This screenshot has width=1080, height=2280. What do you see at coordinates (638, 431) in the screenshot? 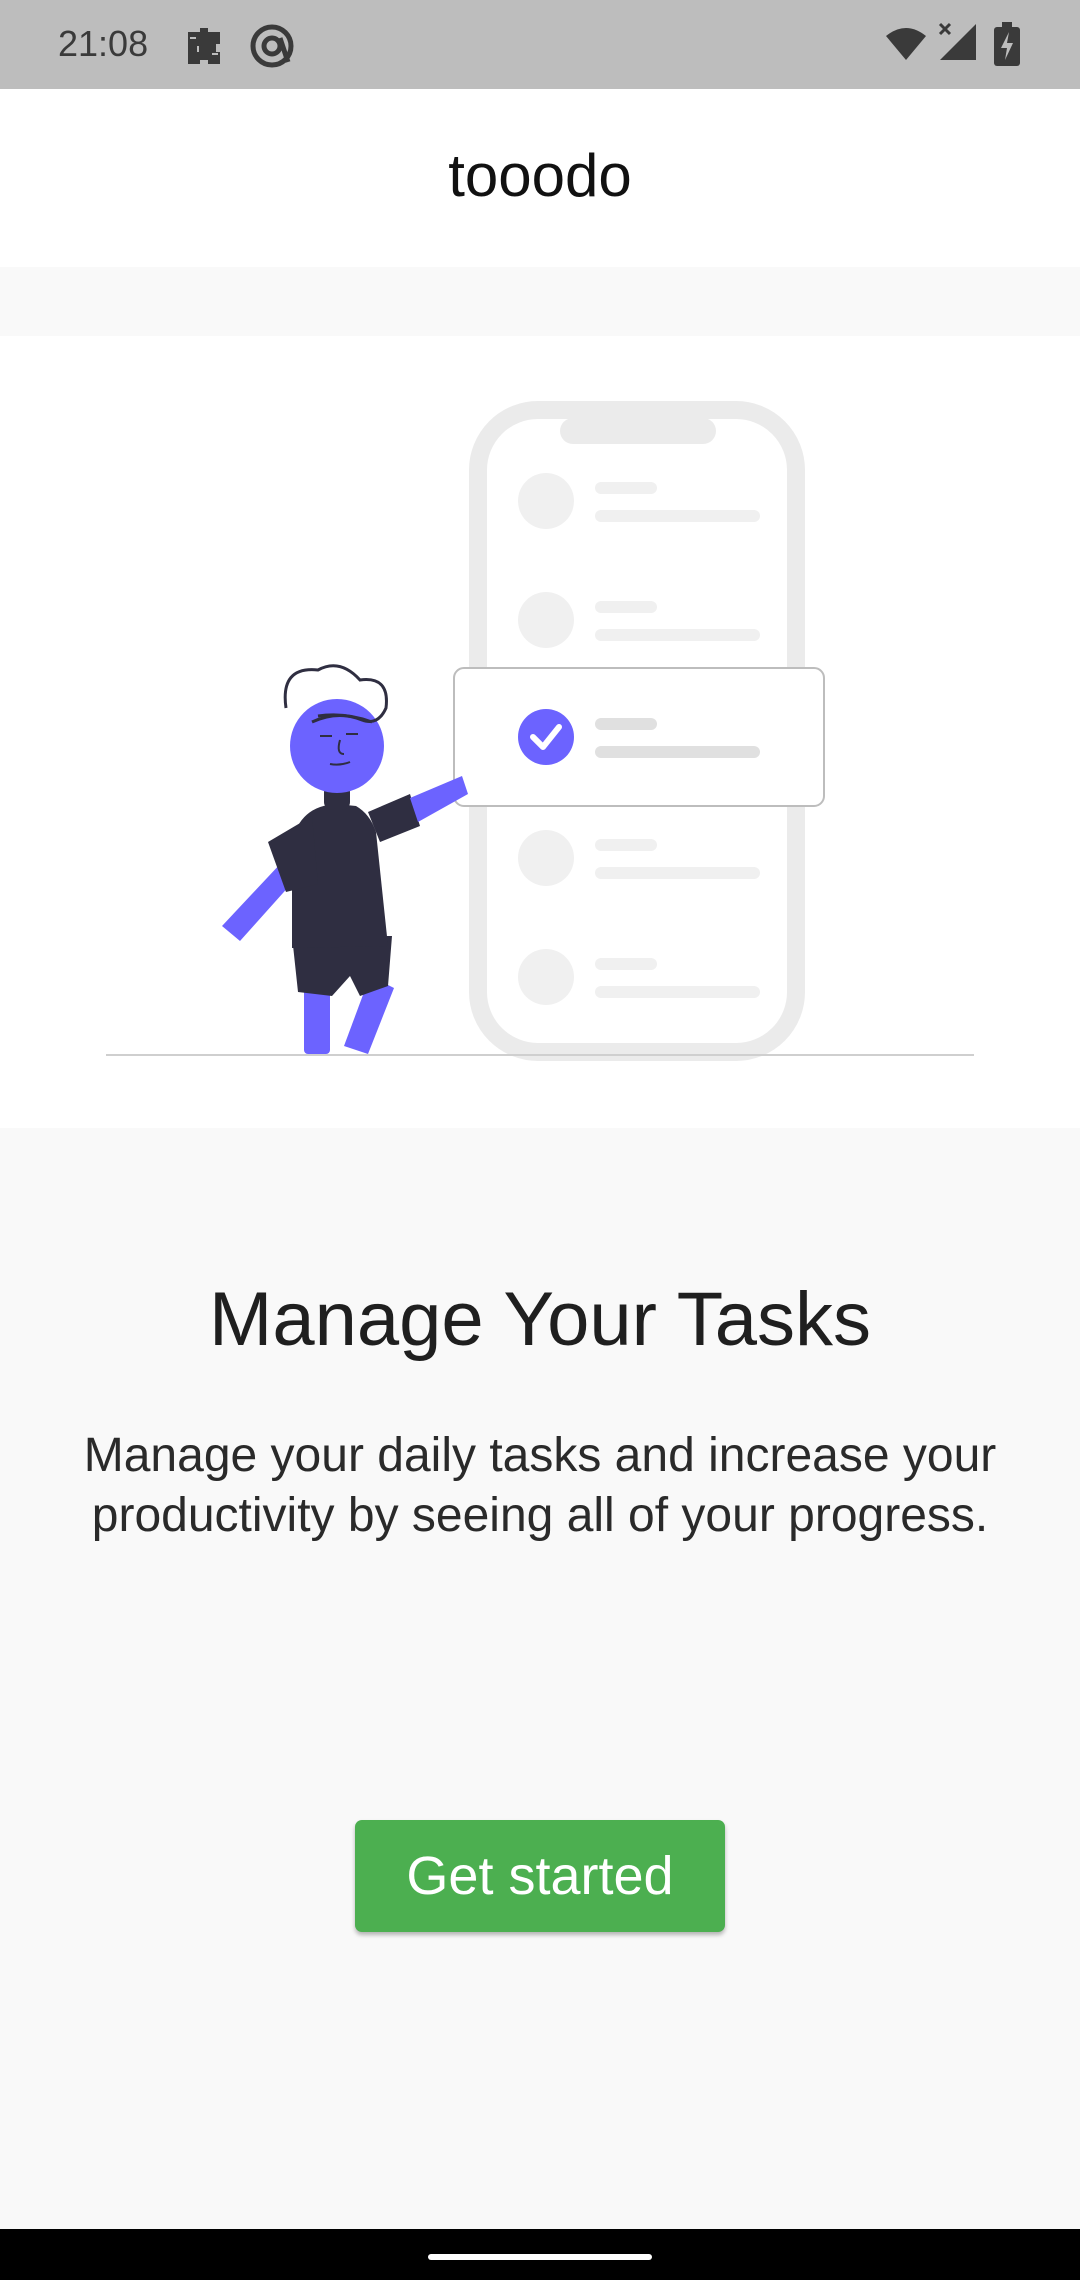
I see `phone-notch` at bounding box center [638, 431].